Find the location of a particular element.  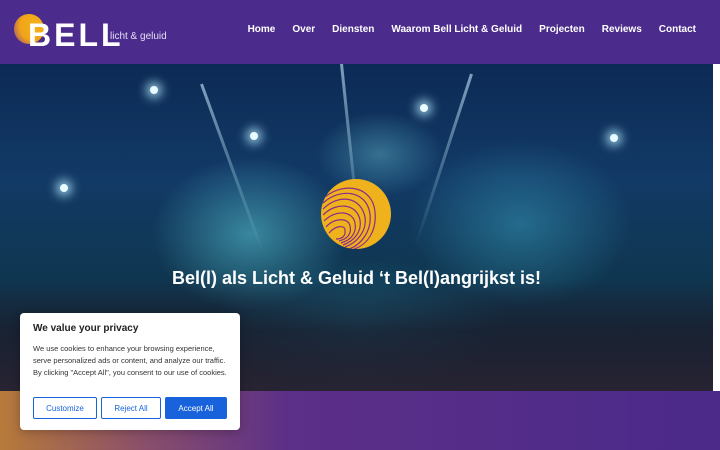

cookie-button-row: Customize Reject All Accept All is located at coordinates (130, 408).